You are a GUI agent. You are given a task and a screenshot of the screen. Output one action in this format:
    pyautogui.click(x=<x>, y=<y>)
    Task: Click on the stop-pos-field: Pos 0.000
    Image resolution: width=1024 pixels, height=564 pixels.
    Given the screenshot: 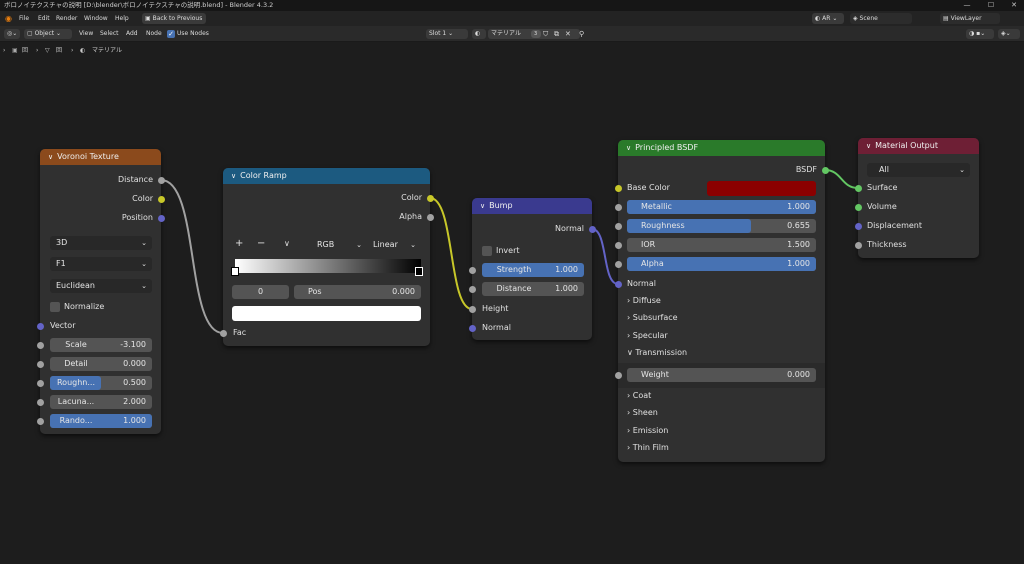 What is the action you would take?
    pyautogui.click(x=357, y=292)
    